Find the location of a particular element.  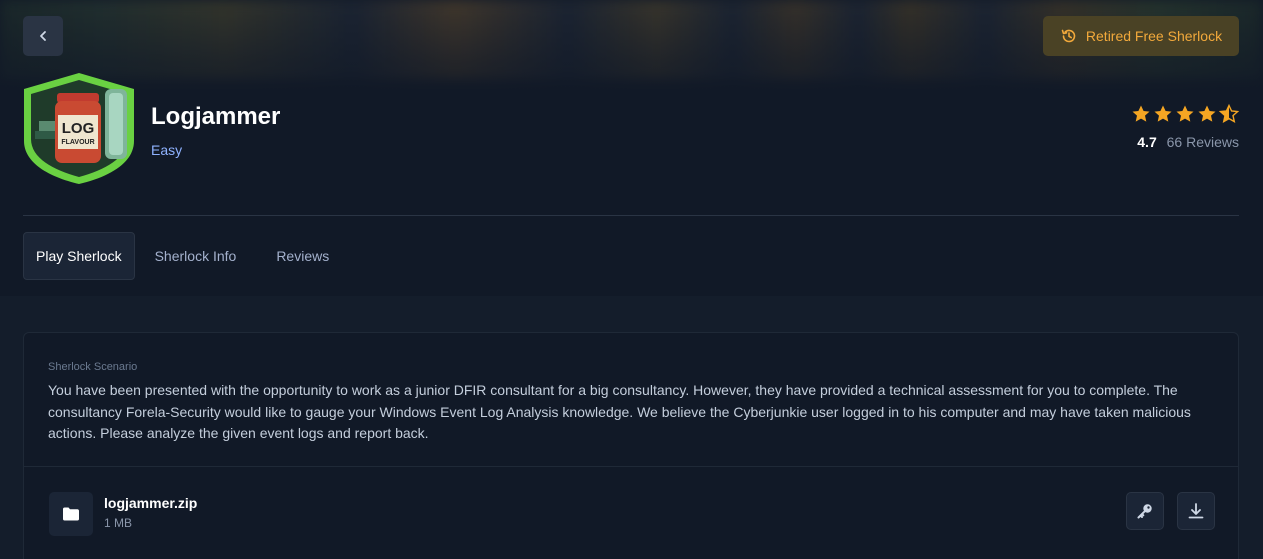

back-button is located at coordinates (43, 36).